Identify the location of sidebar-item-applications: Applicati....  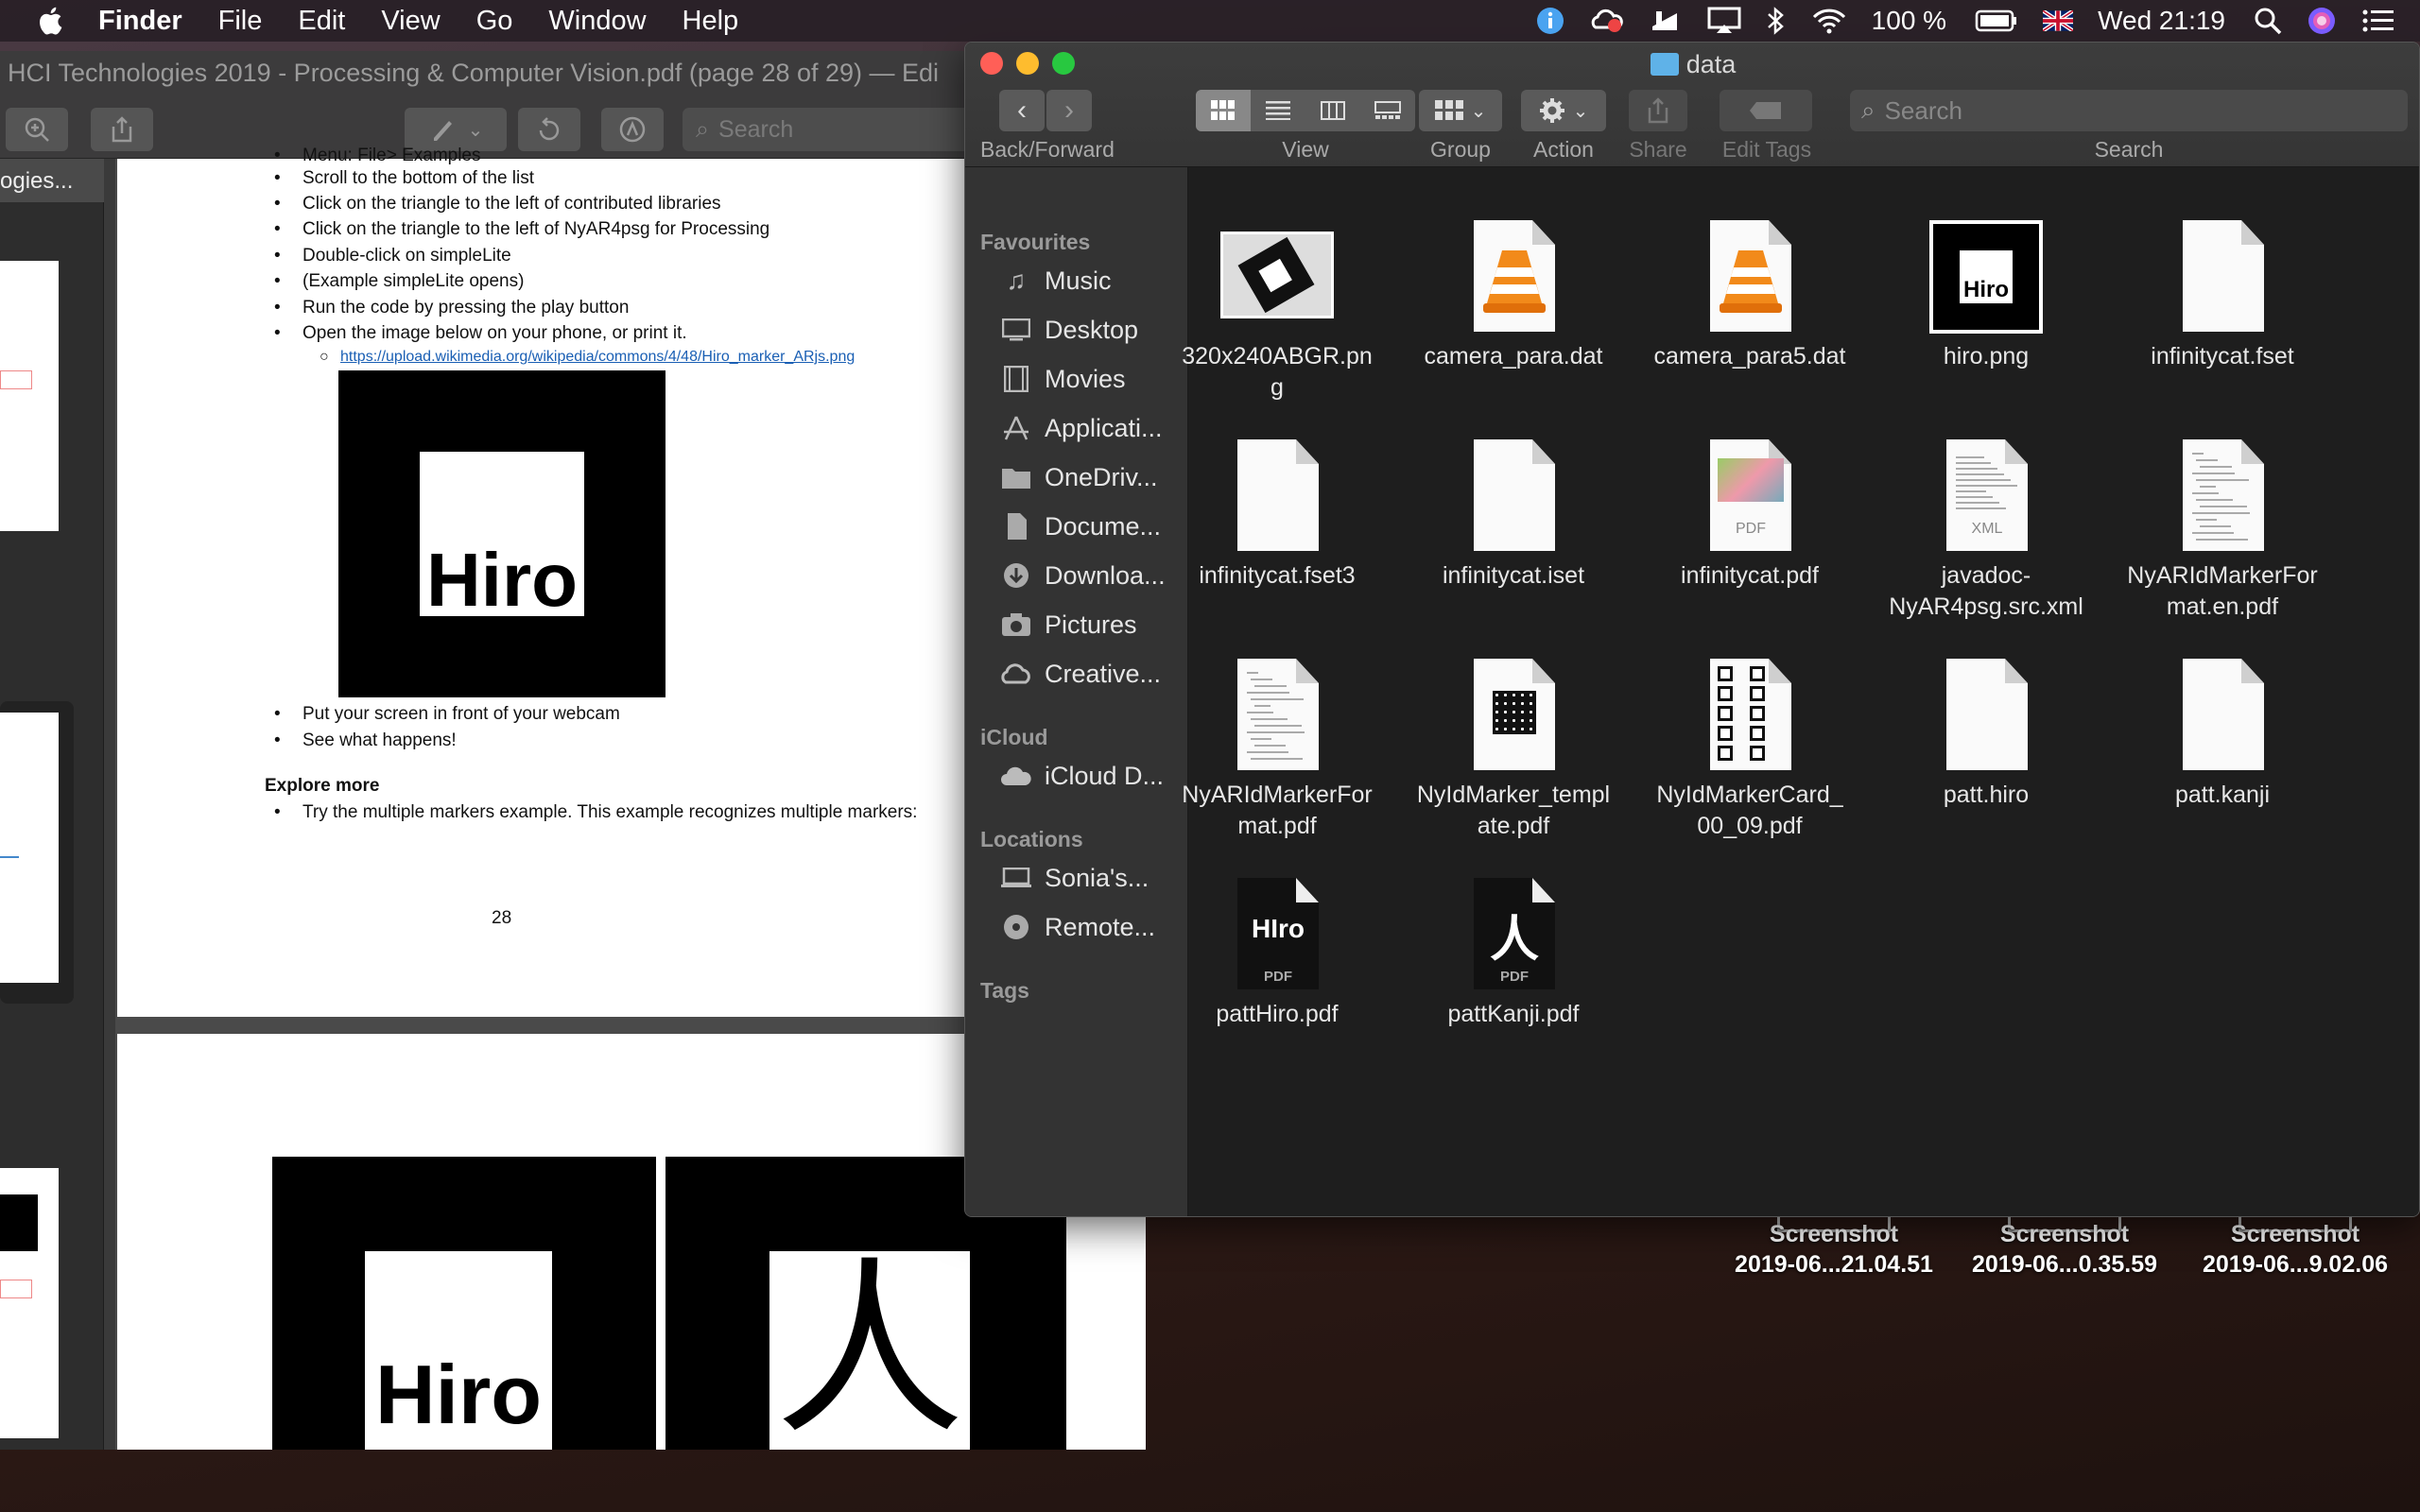
(1091, 428).